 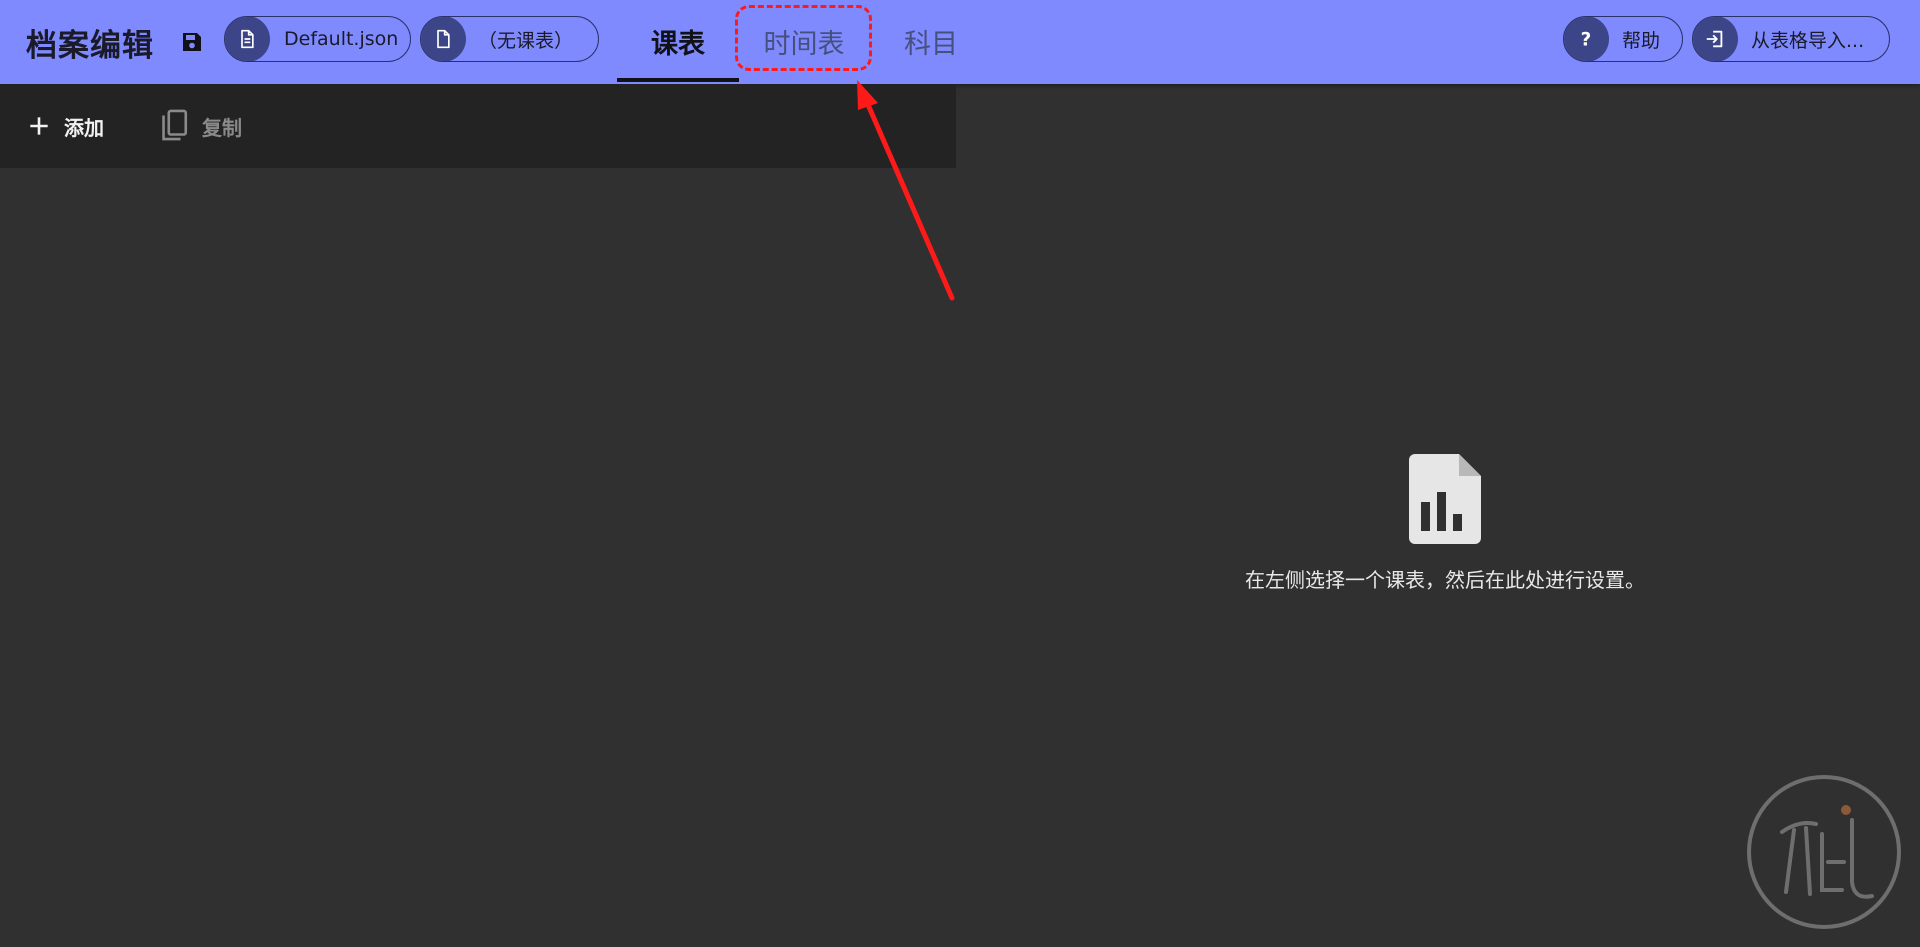 What do you see at coordinates (804, 41) in the screenshot?
I see `tab-timetable: 时间表` at bounding box center [804, 41].